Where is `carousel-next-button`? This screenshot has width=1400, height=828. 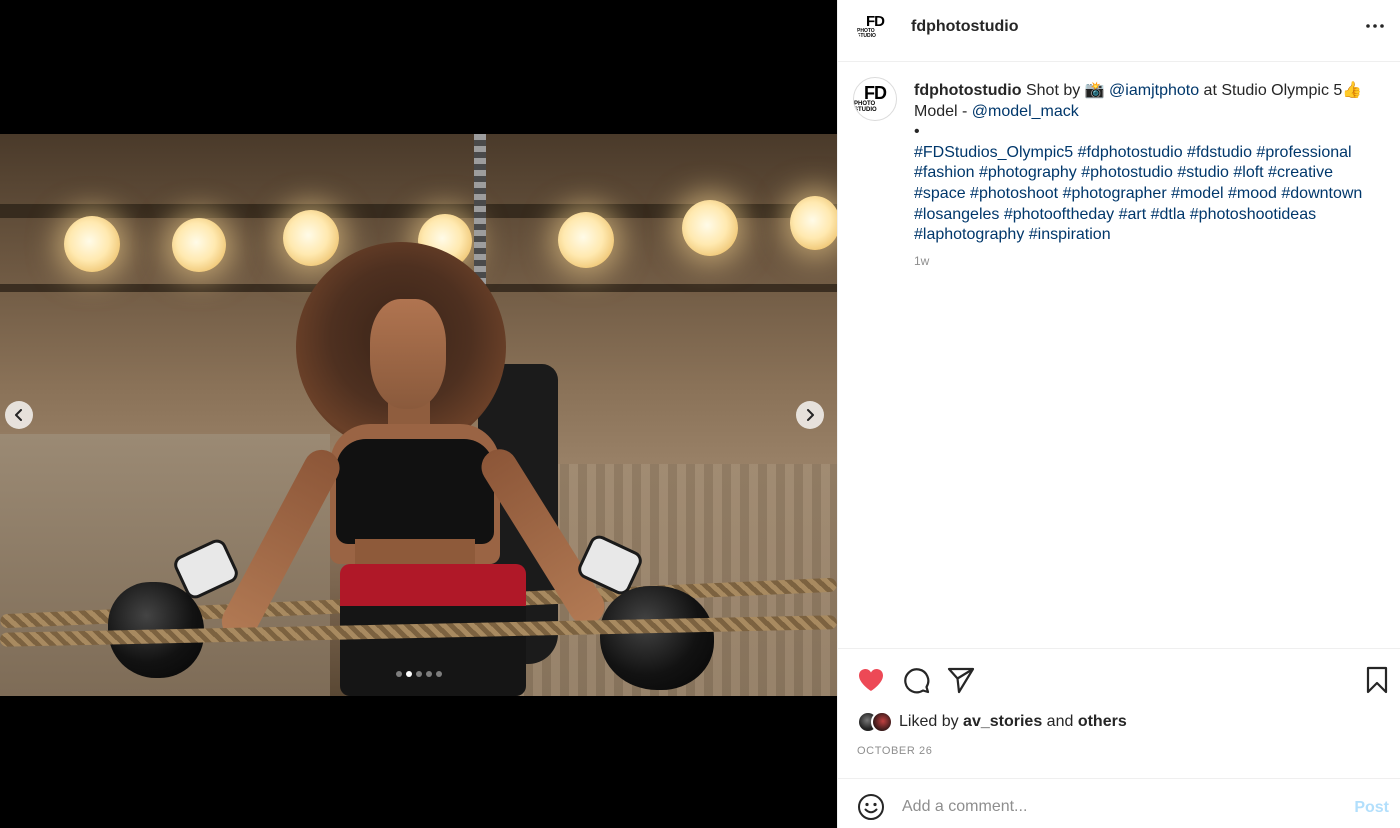 carousel-next-button is located at coordinates (810, 415).